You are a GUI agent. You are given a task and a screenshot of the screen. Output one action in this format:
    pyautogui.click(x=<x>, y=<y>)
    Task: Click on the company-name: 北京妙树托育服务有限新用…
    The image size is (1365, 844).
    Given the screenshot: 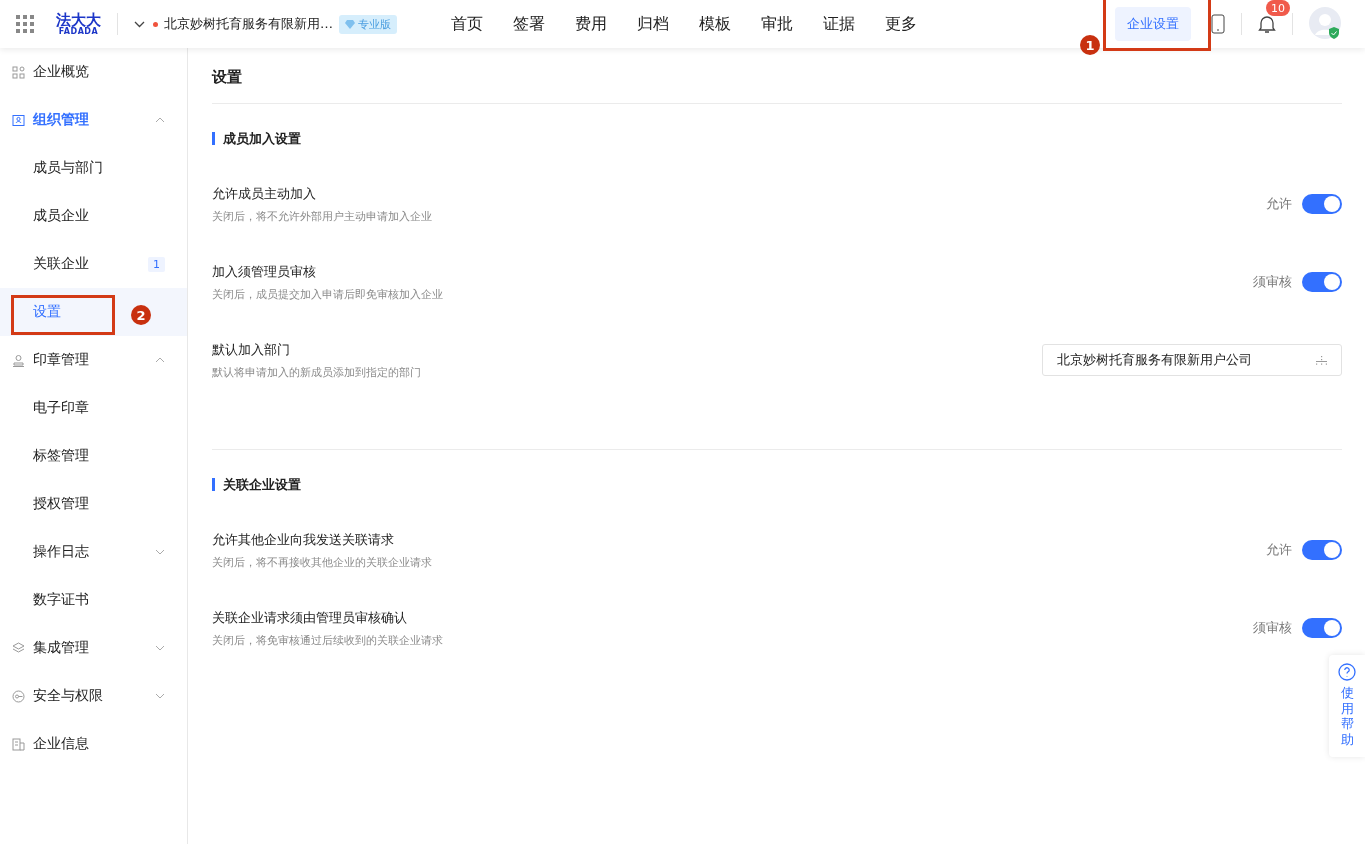 What is the action you would take?
    pyautogui.click(x=248, y=24)
    